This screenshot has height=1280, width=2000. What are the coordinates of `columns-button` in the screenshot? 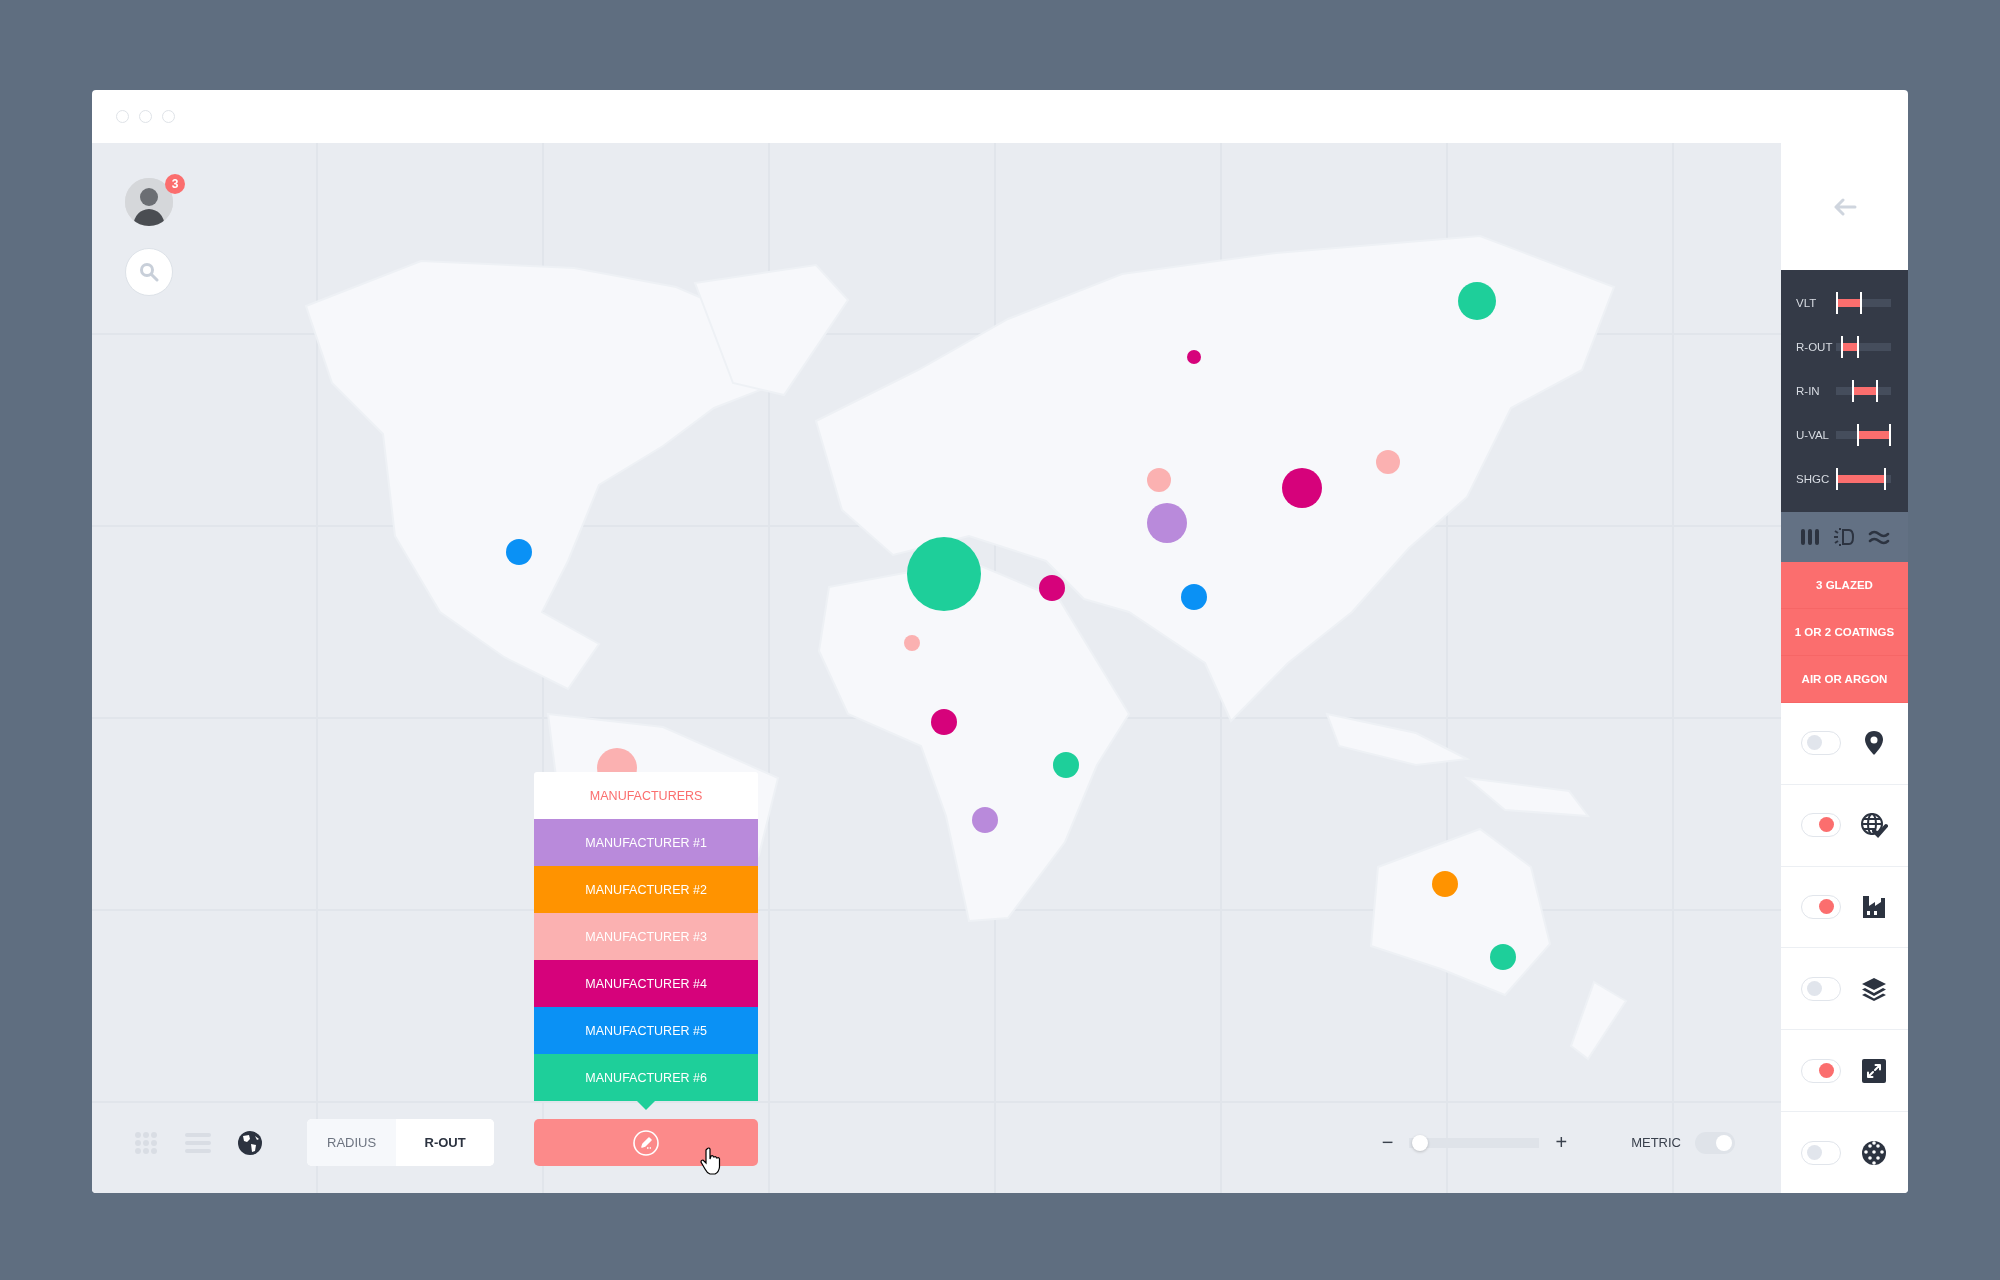 It's located at (1809, 537).